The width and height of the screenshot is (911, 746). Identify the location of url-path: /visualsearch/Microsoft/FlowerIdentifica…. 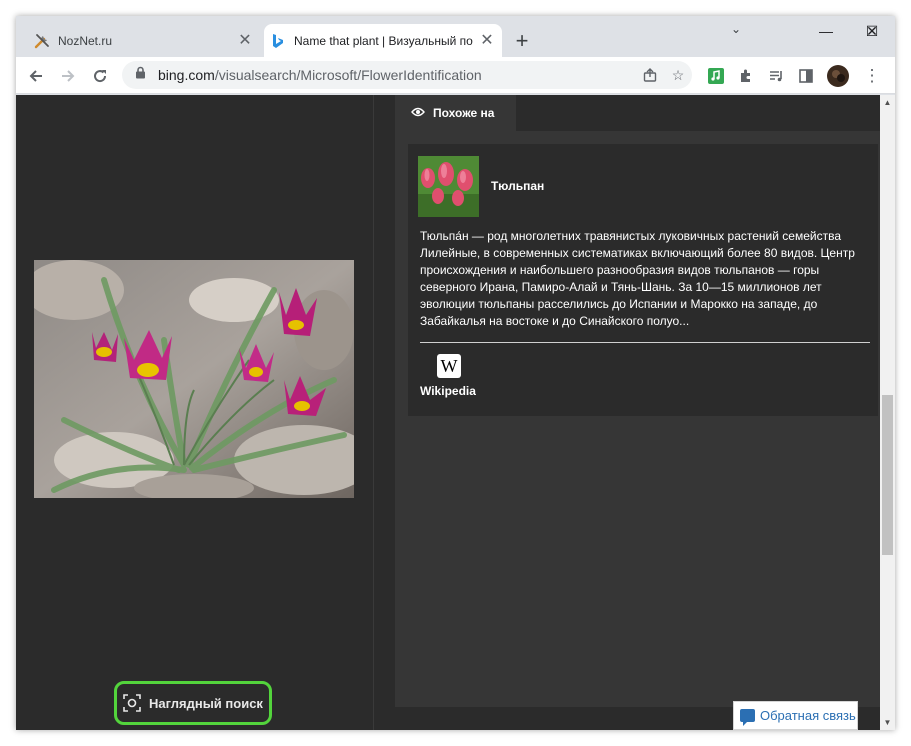
(348, 75).